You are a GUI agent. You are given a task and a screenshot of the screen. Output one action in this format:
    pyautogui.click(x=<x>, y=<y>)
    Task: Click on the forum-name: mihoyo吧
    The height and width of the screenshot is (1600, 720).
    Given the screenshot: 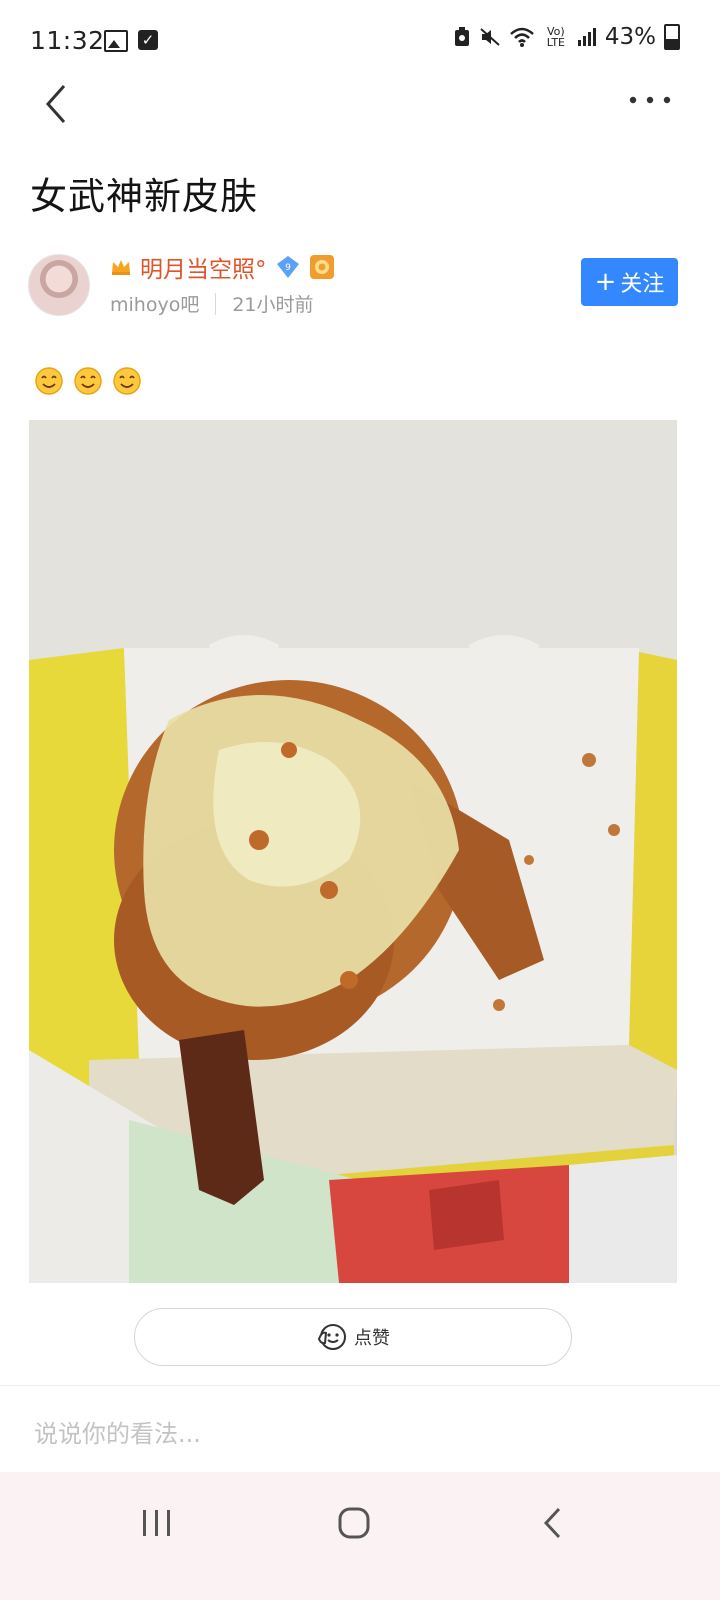 What is the action you would take?
    pyautogui.click(x=154, y=303)
    